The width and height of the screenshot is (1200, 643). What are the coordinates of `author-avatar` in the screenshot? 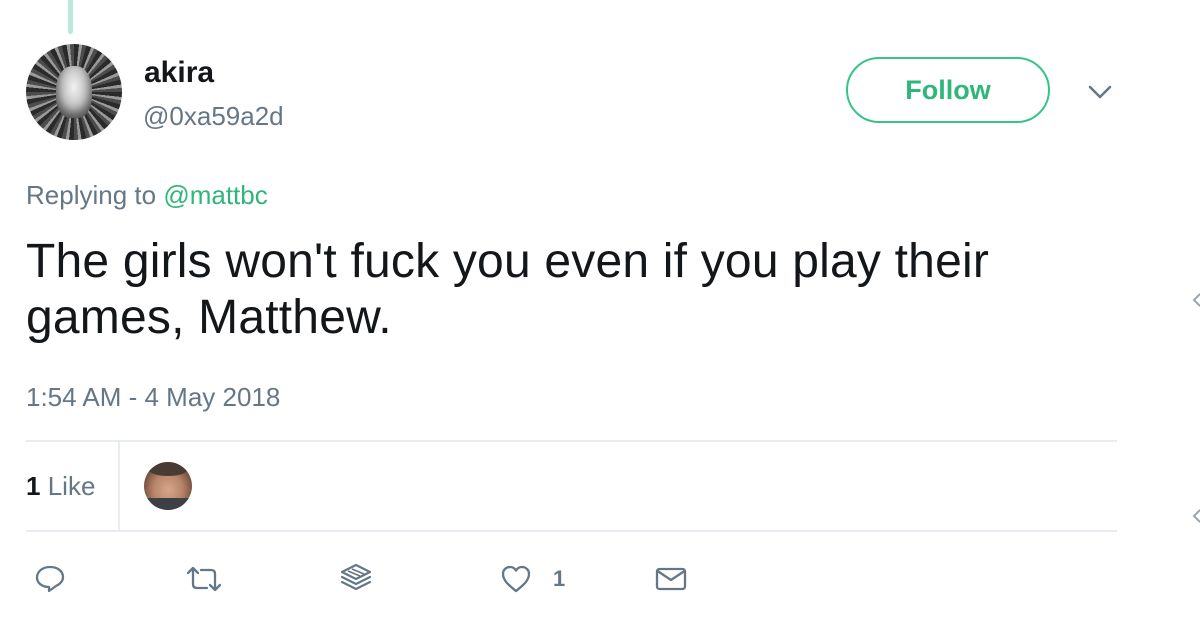 It's located at (74, 92).